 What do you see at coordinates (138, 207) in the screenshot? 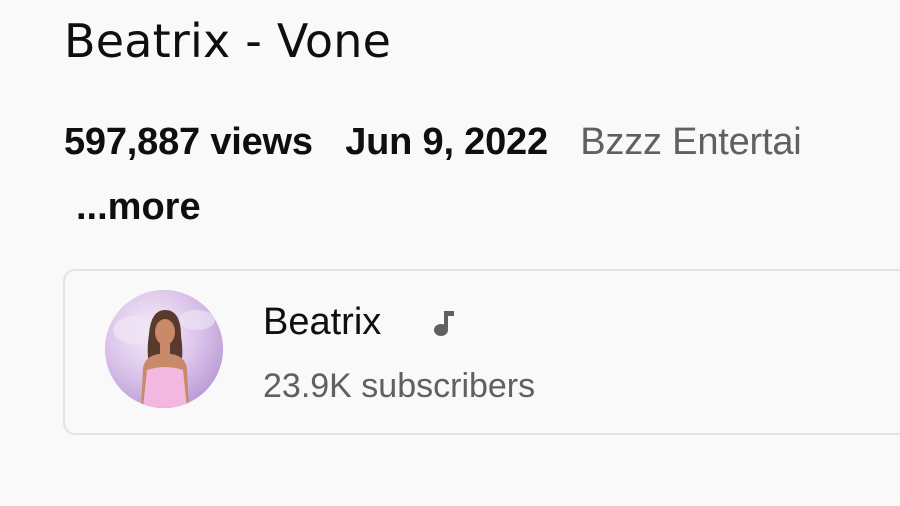
I see `show-more-button: ...more` at bounding box center [138, 207].